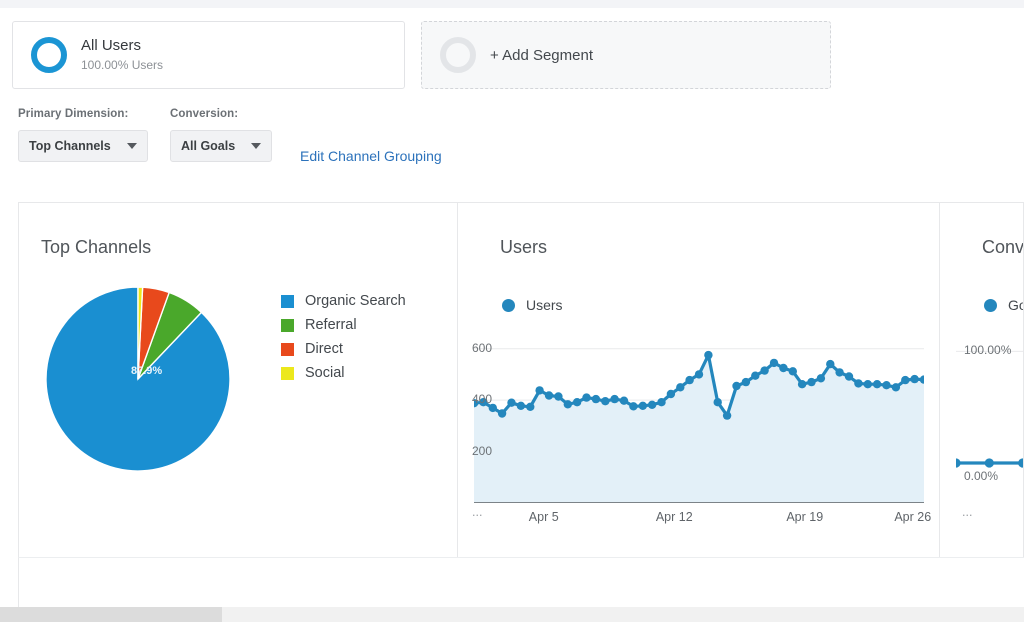  I want to click on segment-card-all-users: All Users 100.00% Users, so click(208, 55).